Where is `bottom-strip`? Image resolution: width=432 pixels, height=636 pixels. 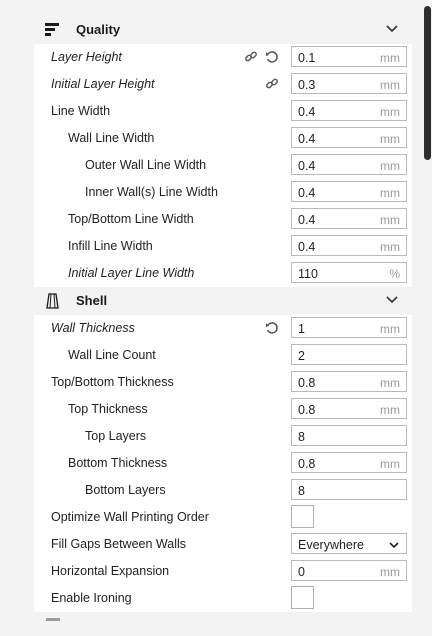
bottom-strip is located at coordinates (216, 624).